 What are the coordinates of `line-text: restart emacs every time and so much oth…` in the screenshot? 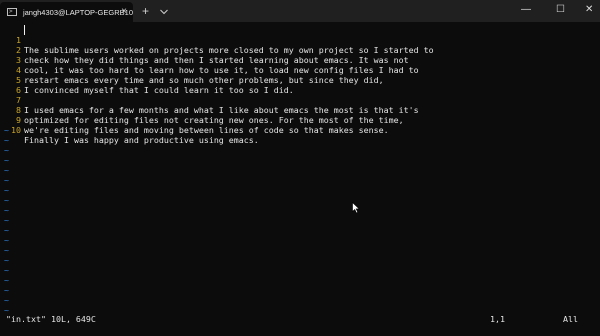 It's located at (204, 80).